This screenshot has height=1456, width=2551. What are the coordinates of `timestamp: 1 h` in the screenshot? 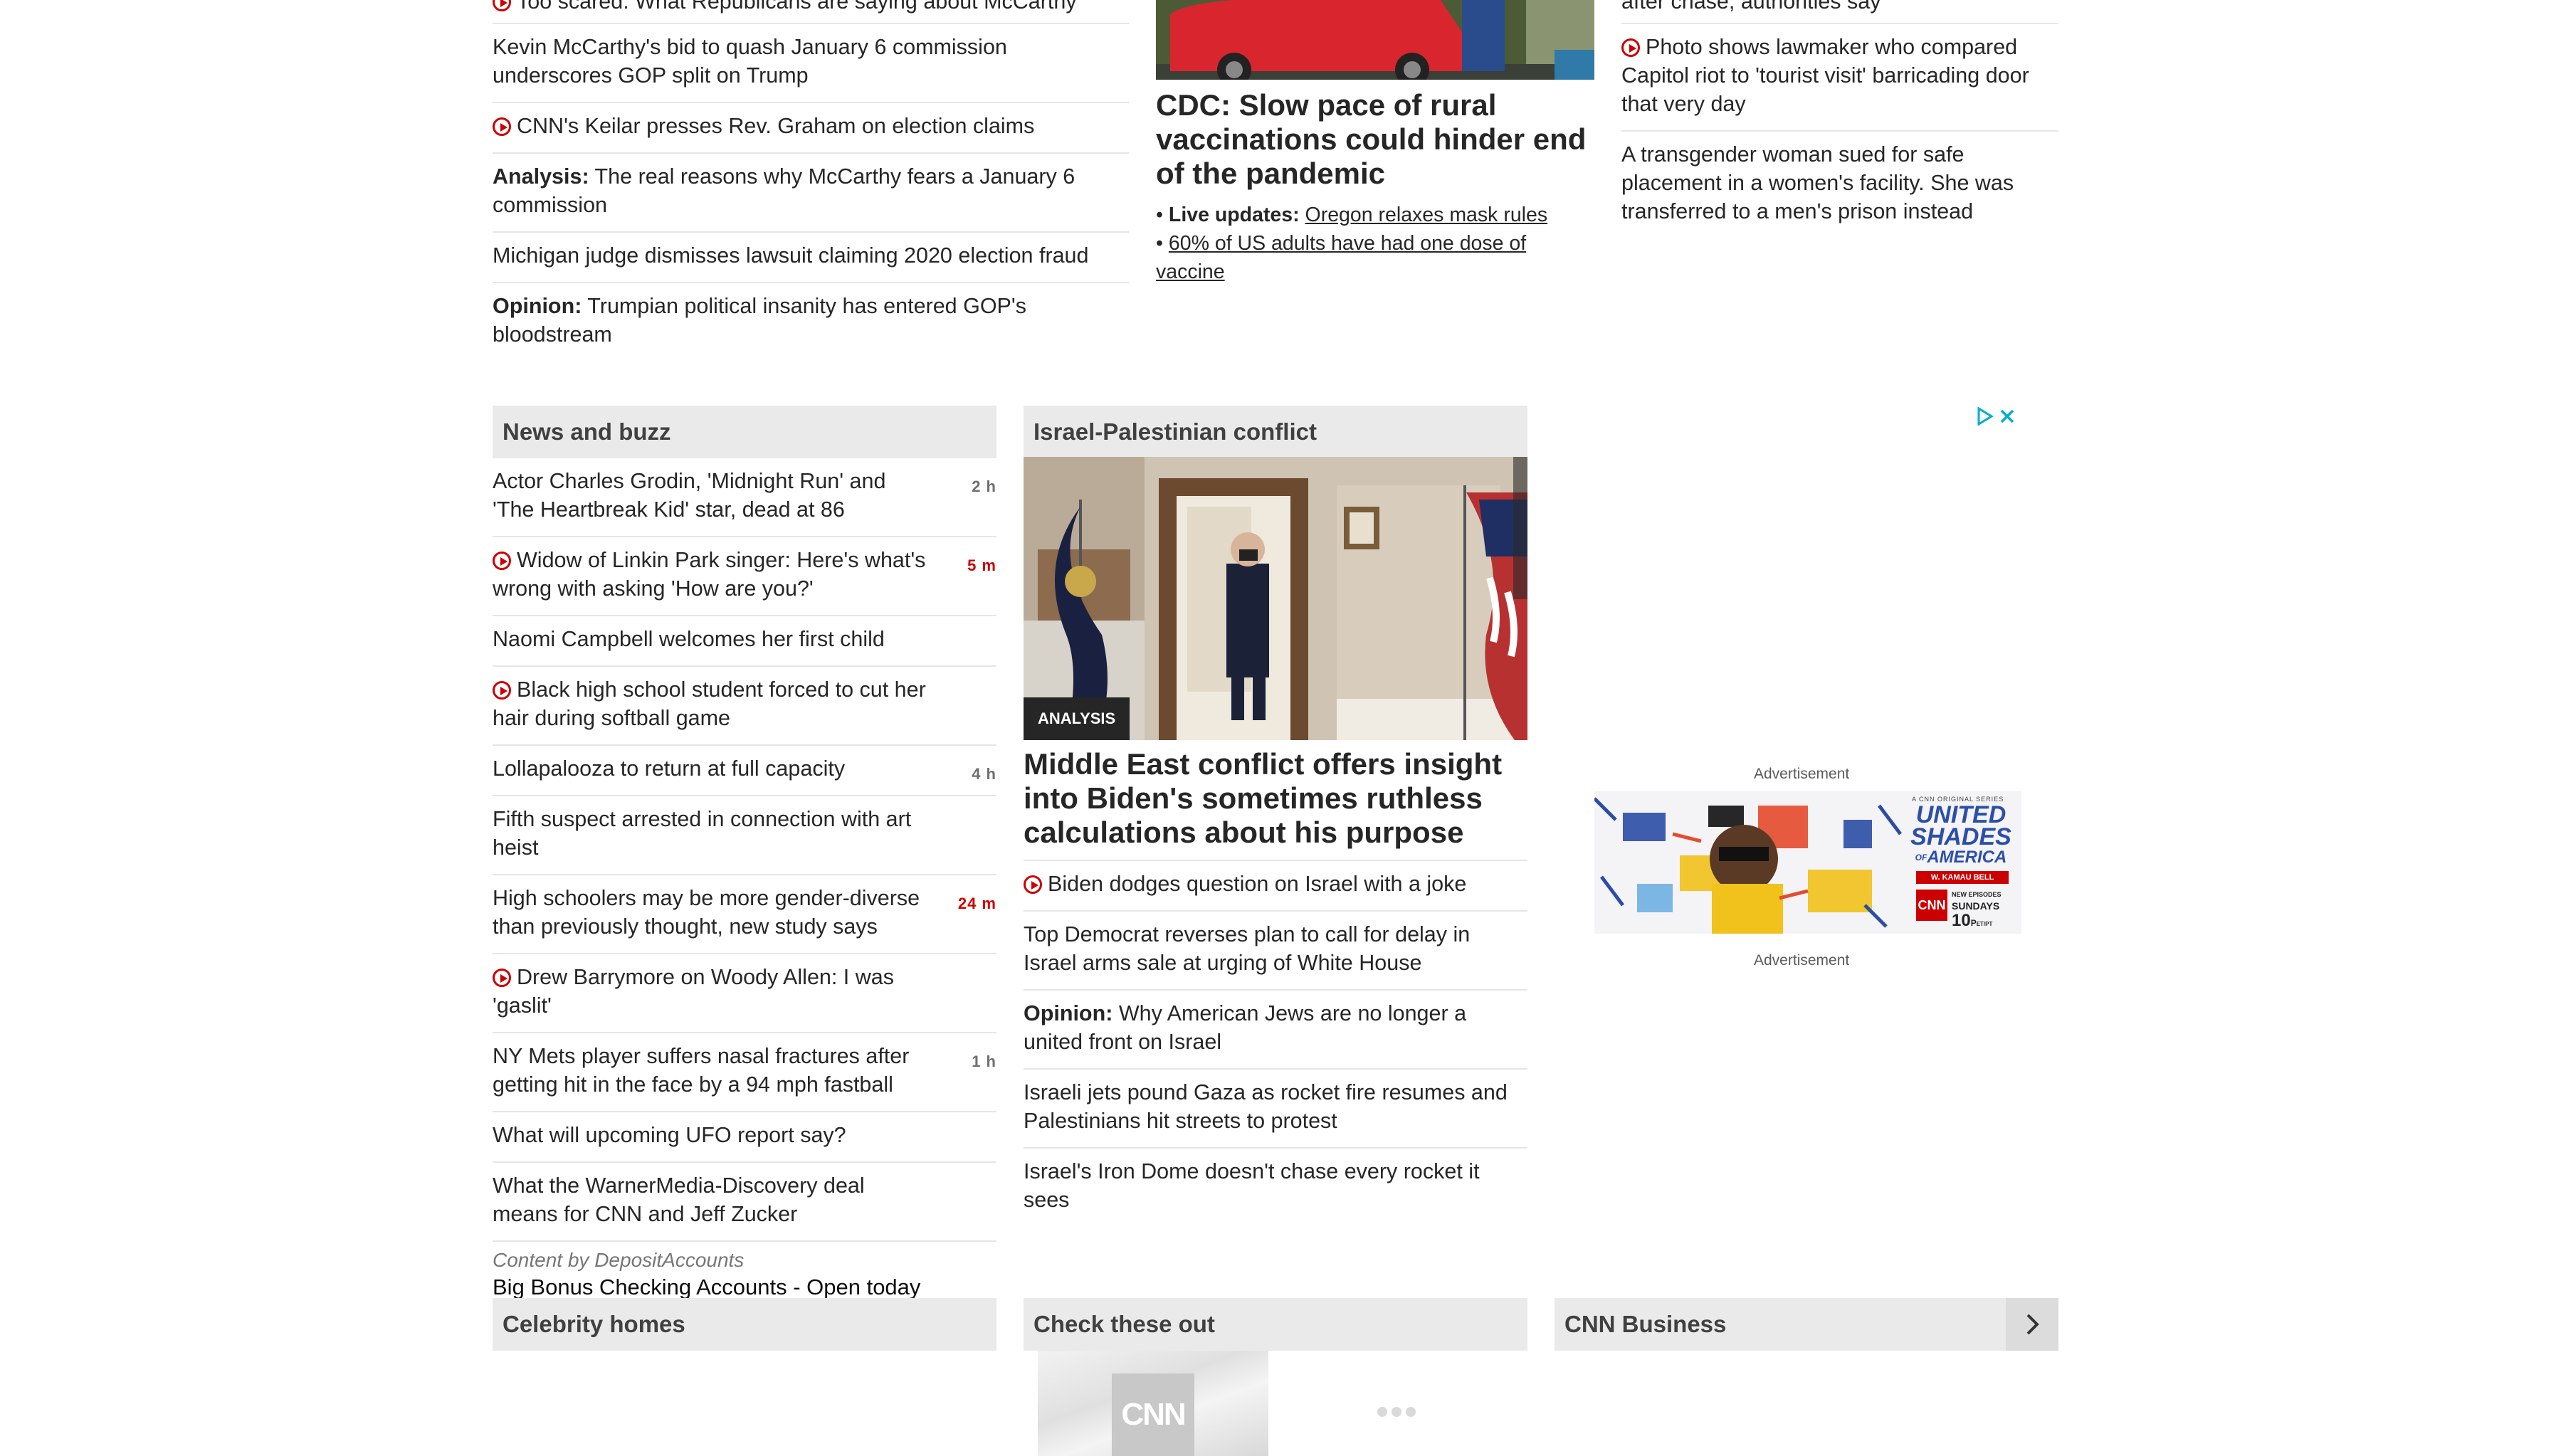 It's located at (984, 1061).